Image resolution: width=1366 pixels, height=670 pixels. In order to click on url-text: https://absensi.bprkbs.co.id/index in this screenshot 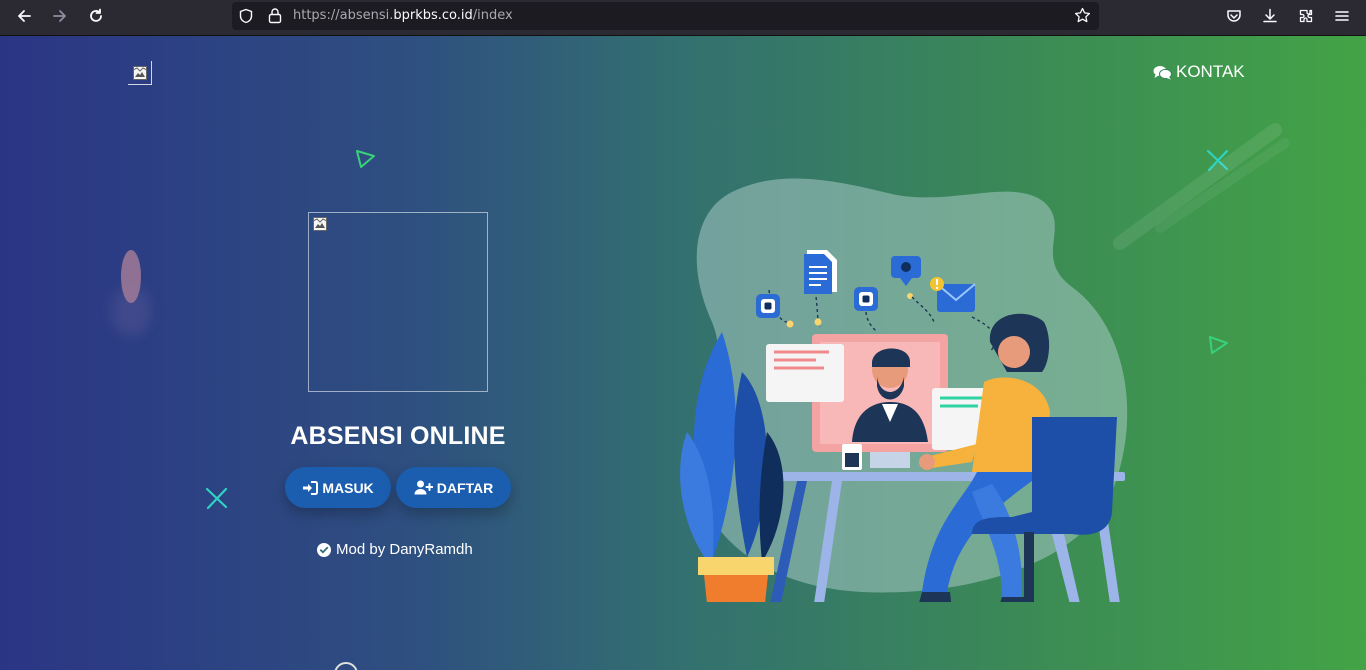, I will do `click(403, 15)`.